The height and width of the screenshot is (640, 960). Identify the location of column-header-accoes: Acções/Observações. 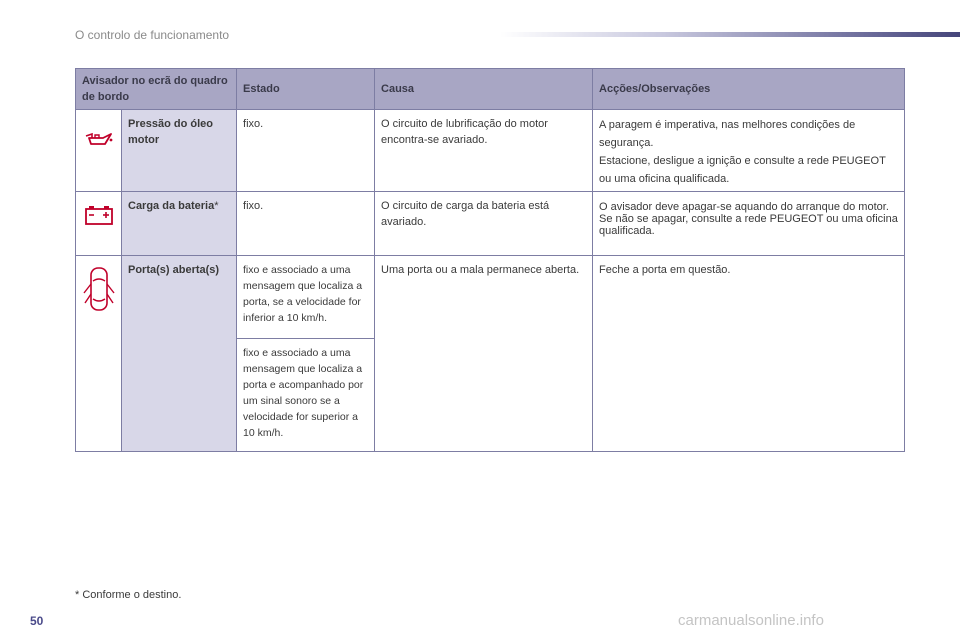
(749, 89).